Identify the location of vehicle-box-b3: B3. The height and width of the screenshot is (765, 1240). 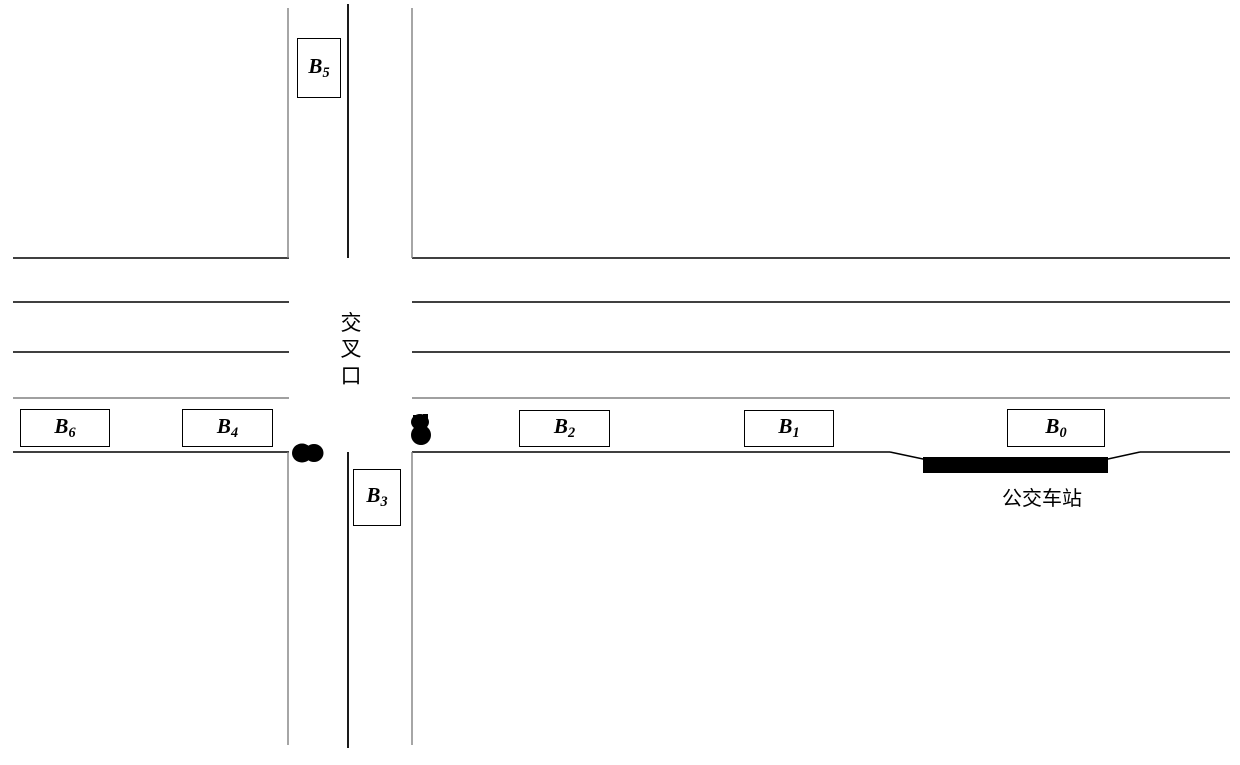
(377, 497).